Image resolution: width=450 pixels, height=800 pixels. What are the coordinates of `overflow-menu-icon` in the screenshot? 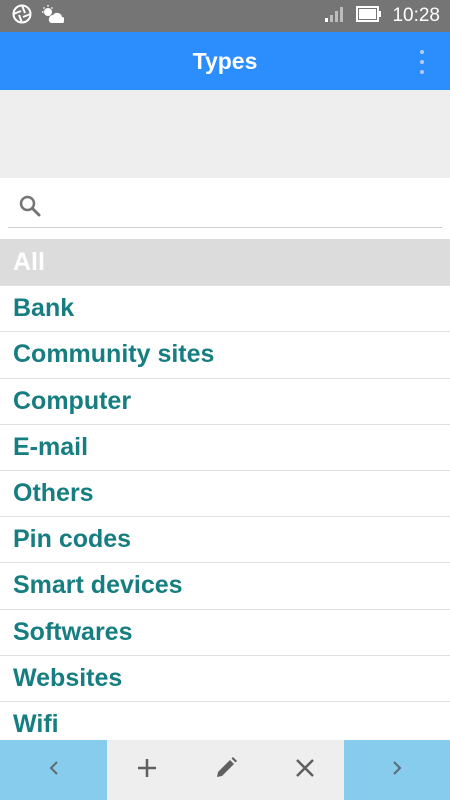 It's located at (422, 62).